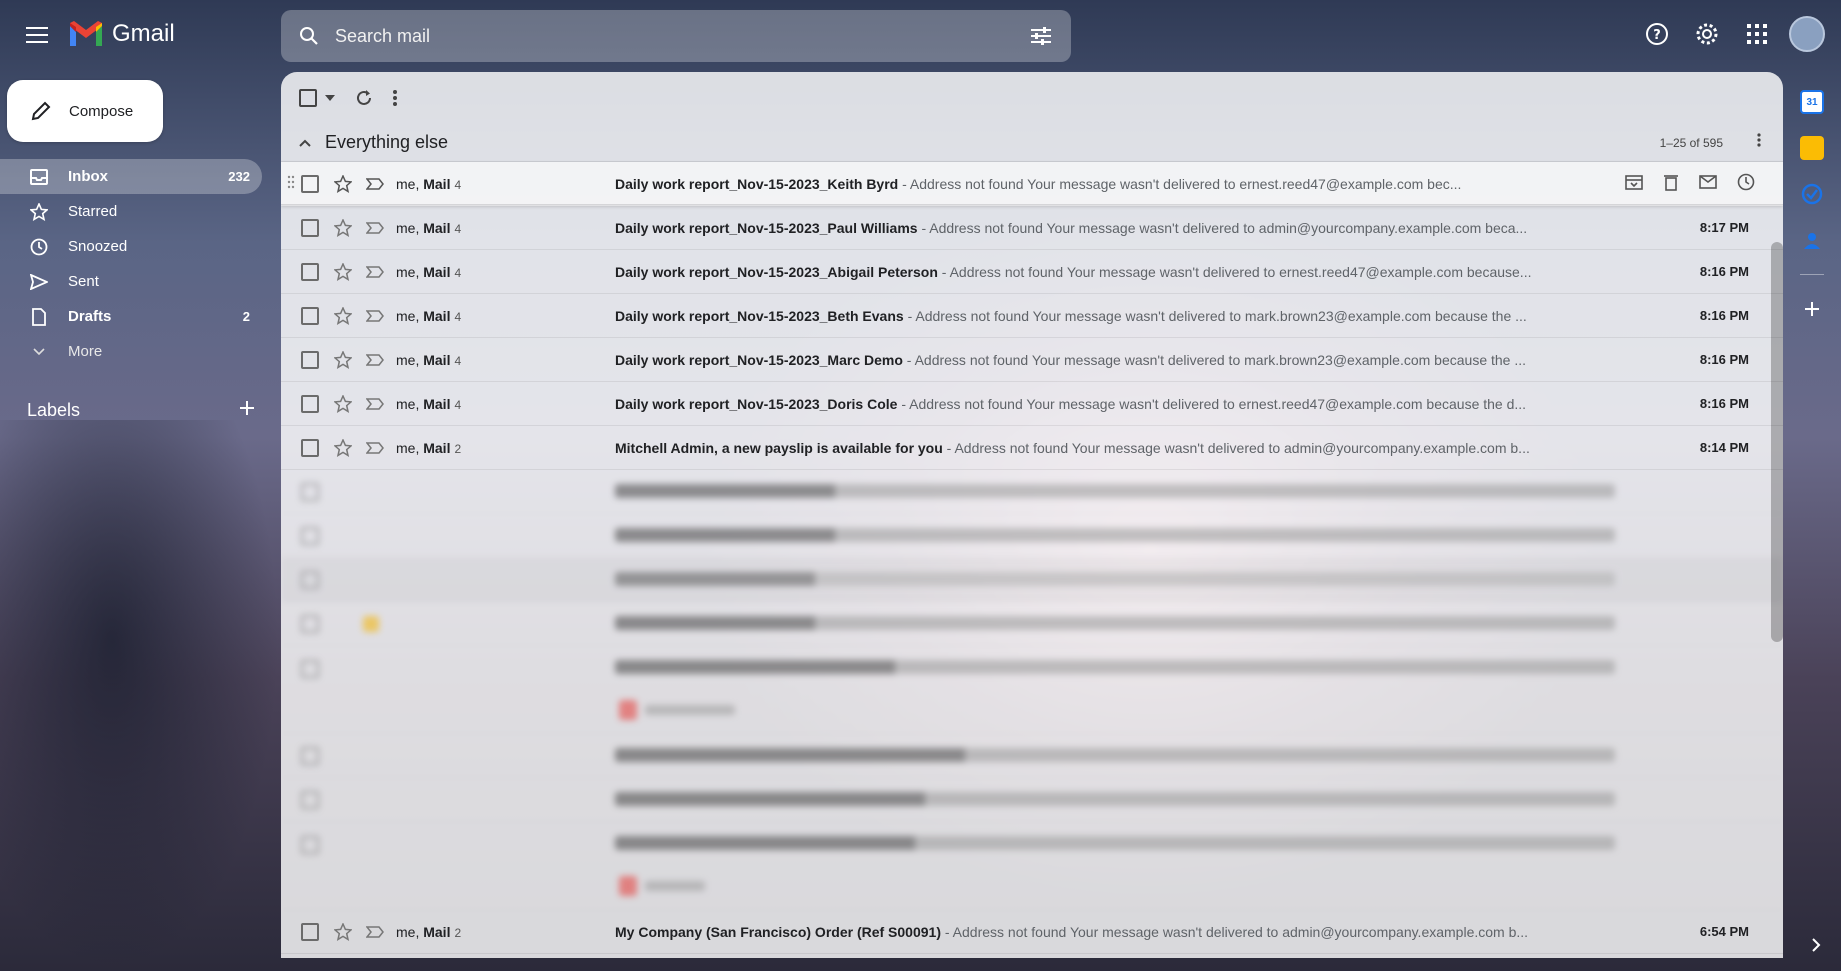 The width and height of the screenshot is (1841, 971). What do you see at coordinates (1759, 142) in the screenshot?
I see `section-options-icon` at bounding box center [1759, 142].